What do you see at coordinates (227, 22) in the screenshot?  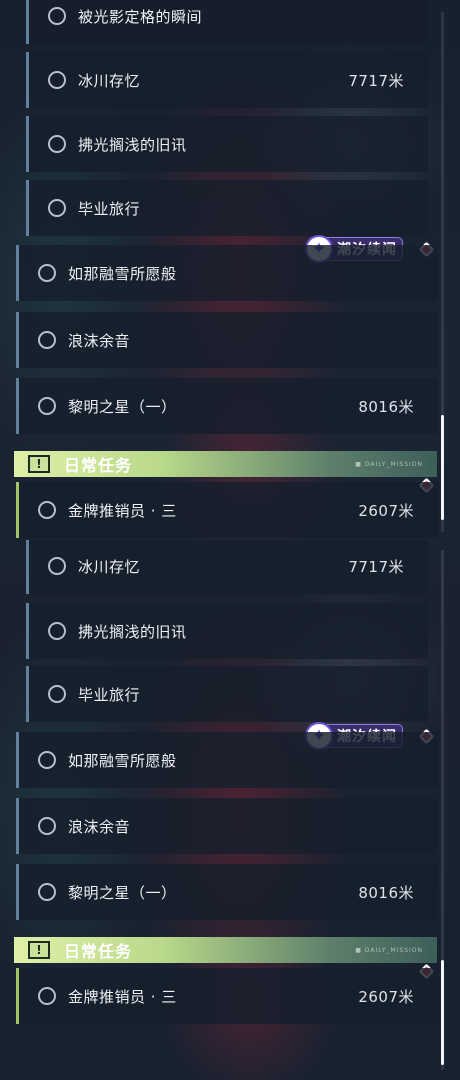 I see `quest-item: 被光影定格的瞬间` at bounding box center [227, 22].